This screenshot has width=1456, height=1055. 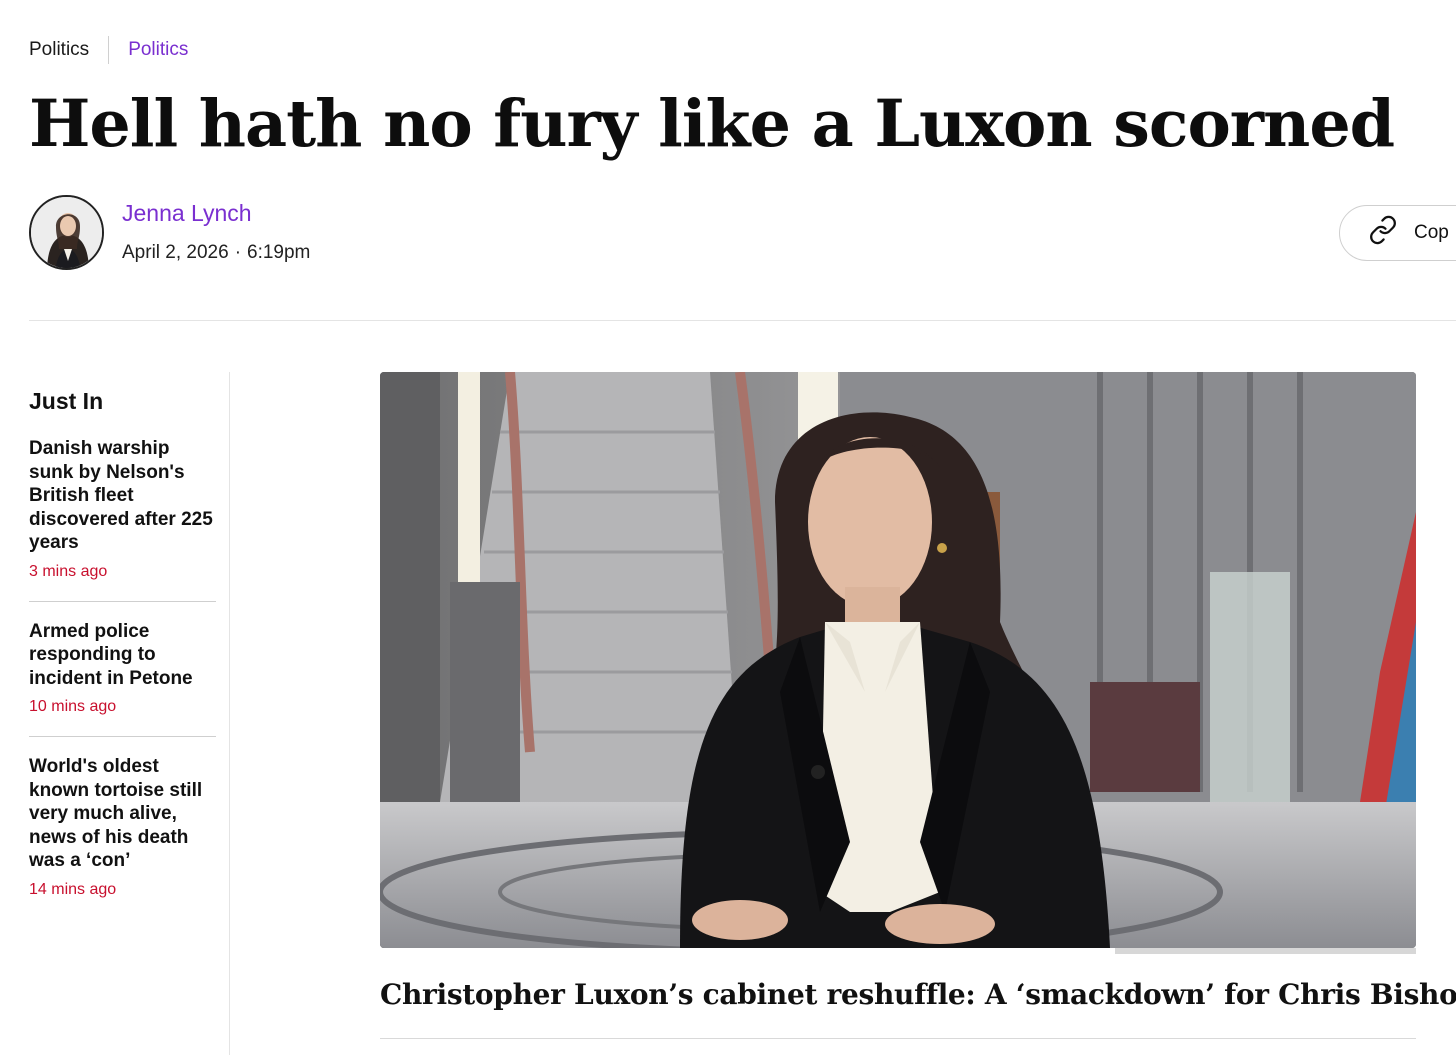 What do you see at coordinates (66, 401) in the screenshot?
I see `sidebar-title: Just In` at bounding box center [66, 401].